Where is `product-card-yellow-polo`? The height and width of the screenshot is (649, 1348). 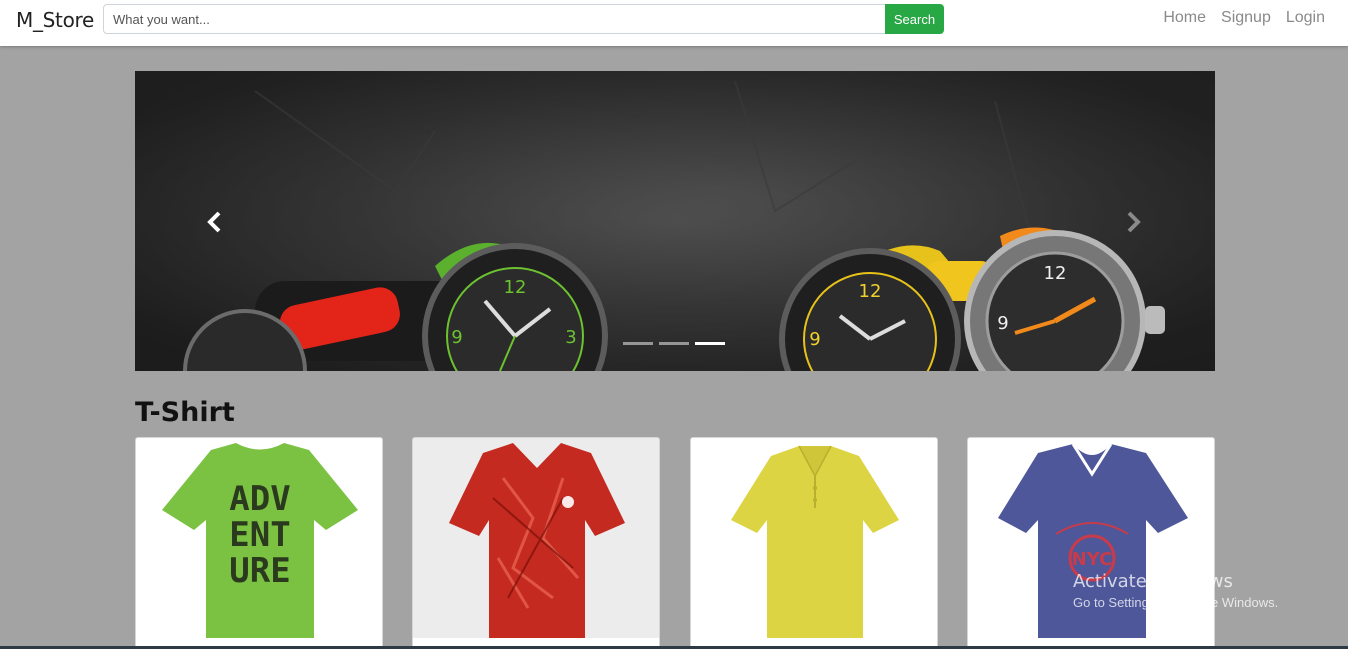 product-card-yellow-polo is located at coordinates (814, 543).